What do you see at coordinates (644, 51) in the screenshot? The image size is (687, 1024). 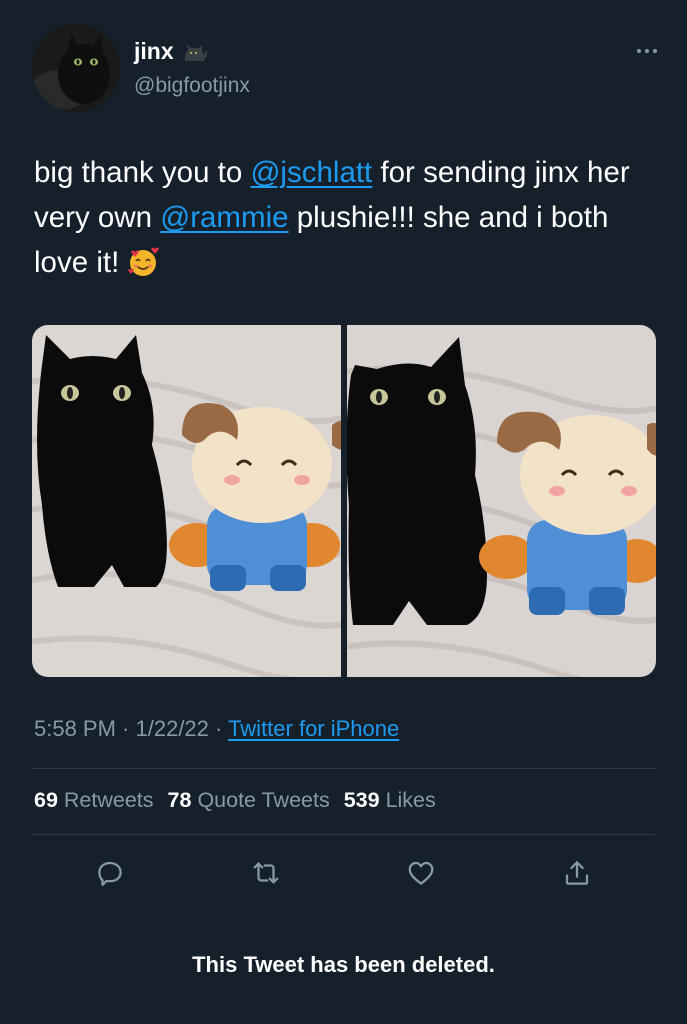 I see `more-options-icon` at bounding box center [644, 51].